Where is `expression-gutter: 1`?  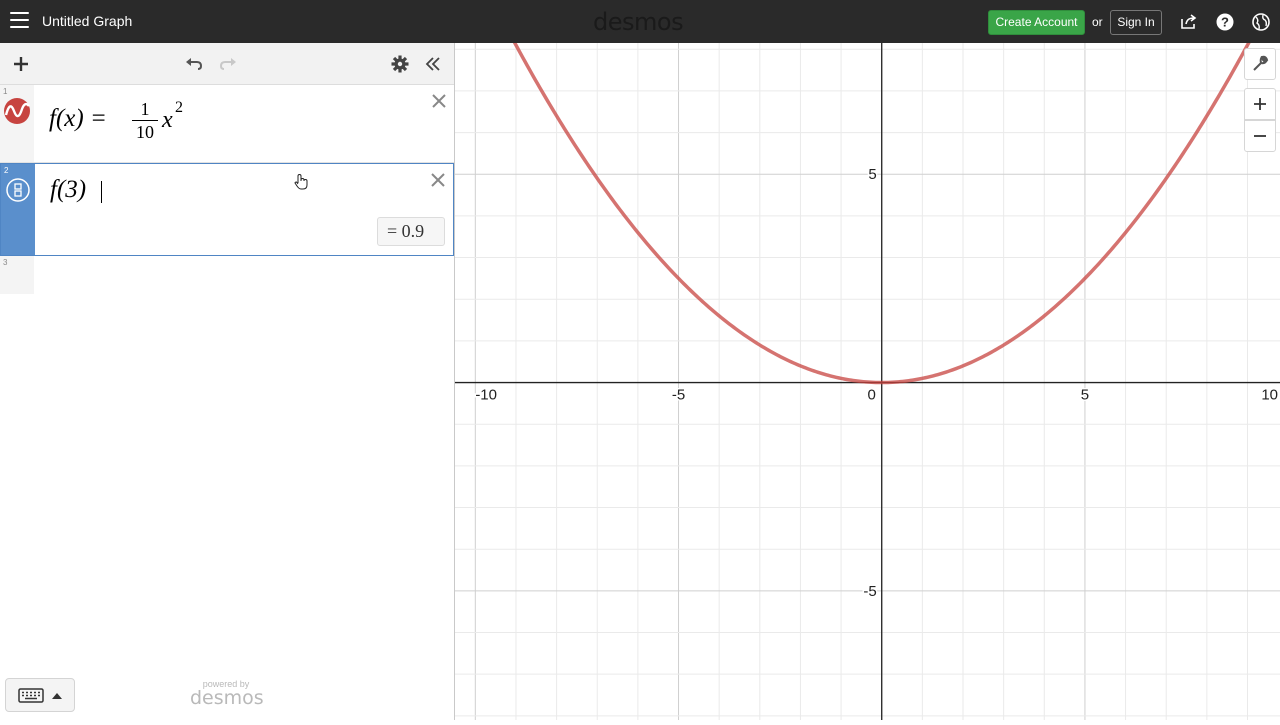
expression-gutter: 1 is located at coordinates (17, 123).